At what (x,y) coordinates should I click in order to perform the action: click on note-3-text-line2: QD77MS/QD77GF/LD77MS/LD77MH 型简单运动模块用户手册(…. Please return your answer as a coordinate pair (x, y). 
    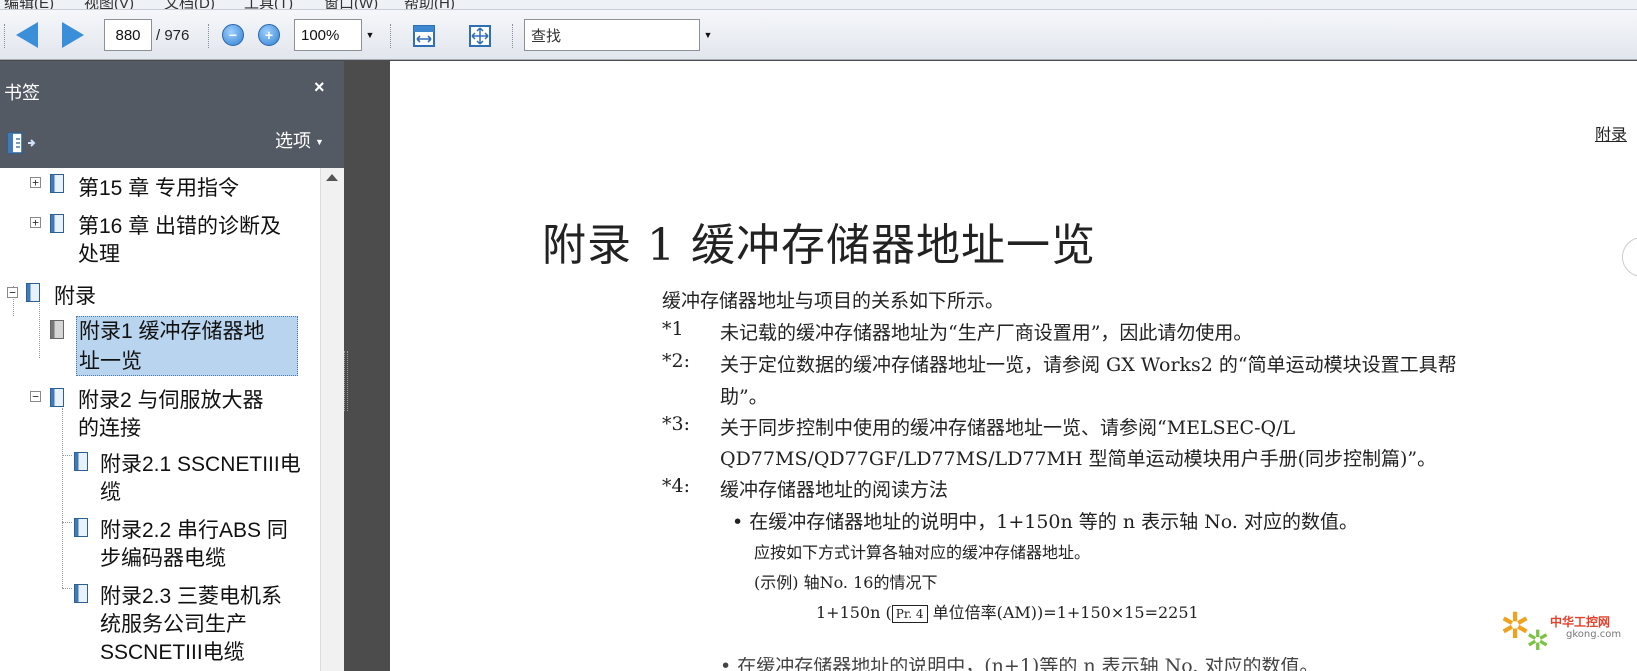
    Looking at the image, I should click on (1078, 459).